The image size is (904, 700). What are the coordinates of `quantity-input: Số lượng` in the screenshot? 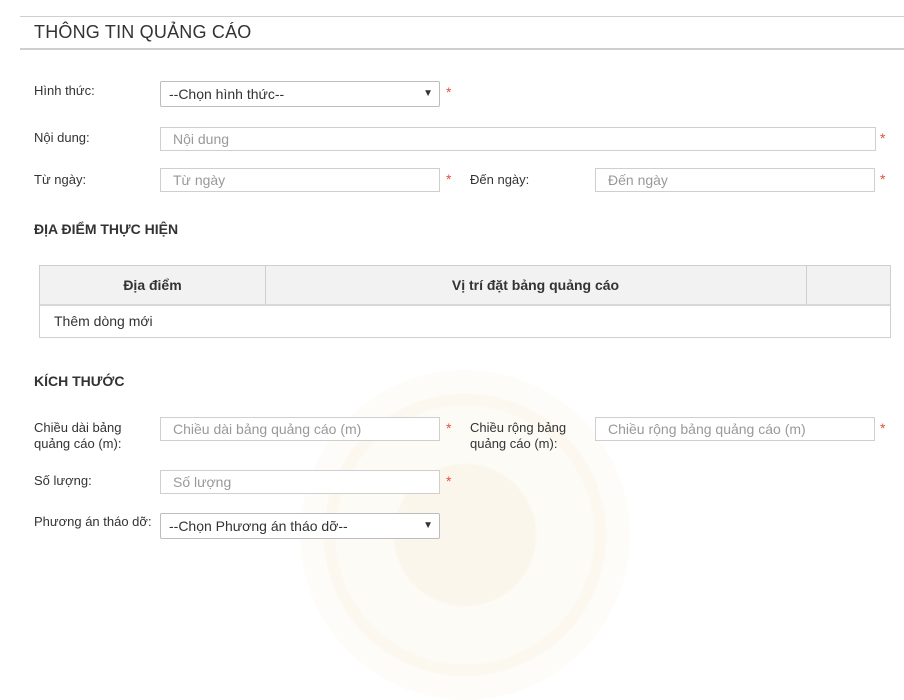 It's located at (300, 482).